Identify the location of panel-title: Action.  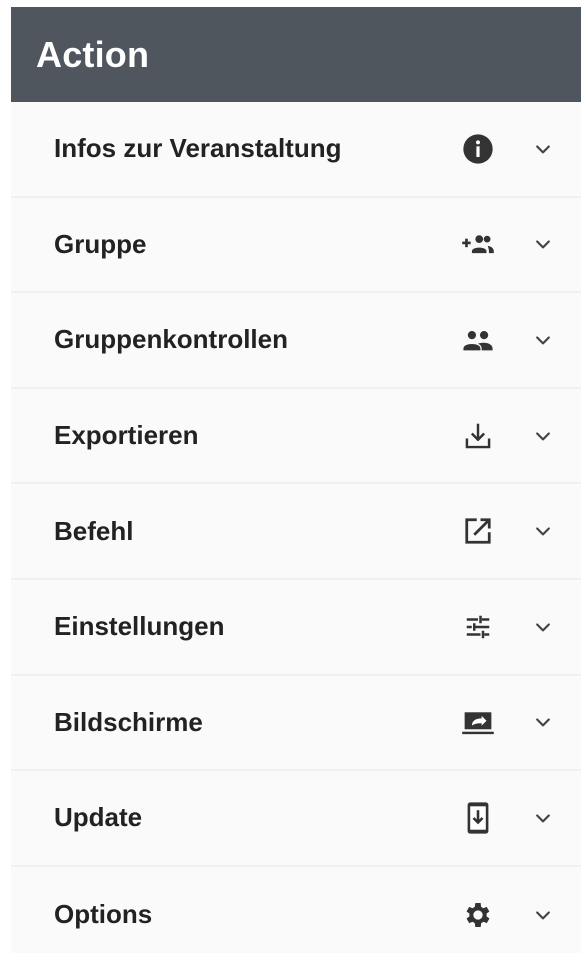
(93, 54).